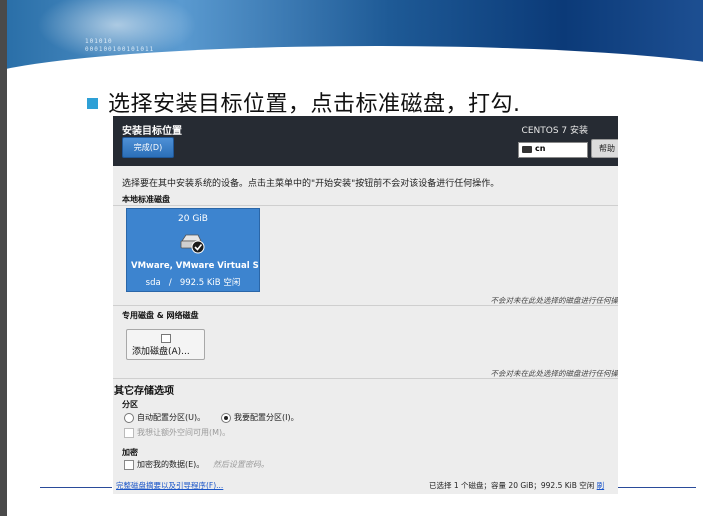 The width and height of the screenshot is (703, 516). Describe the element at coordinates (195, 266) in the screenshot. I see `disk-name: VMware, VMware Virtual S` at that location.